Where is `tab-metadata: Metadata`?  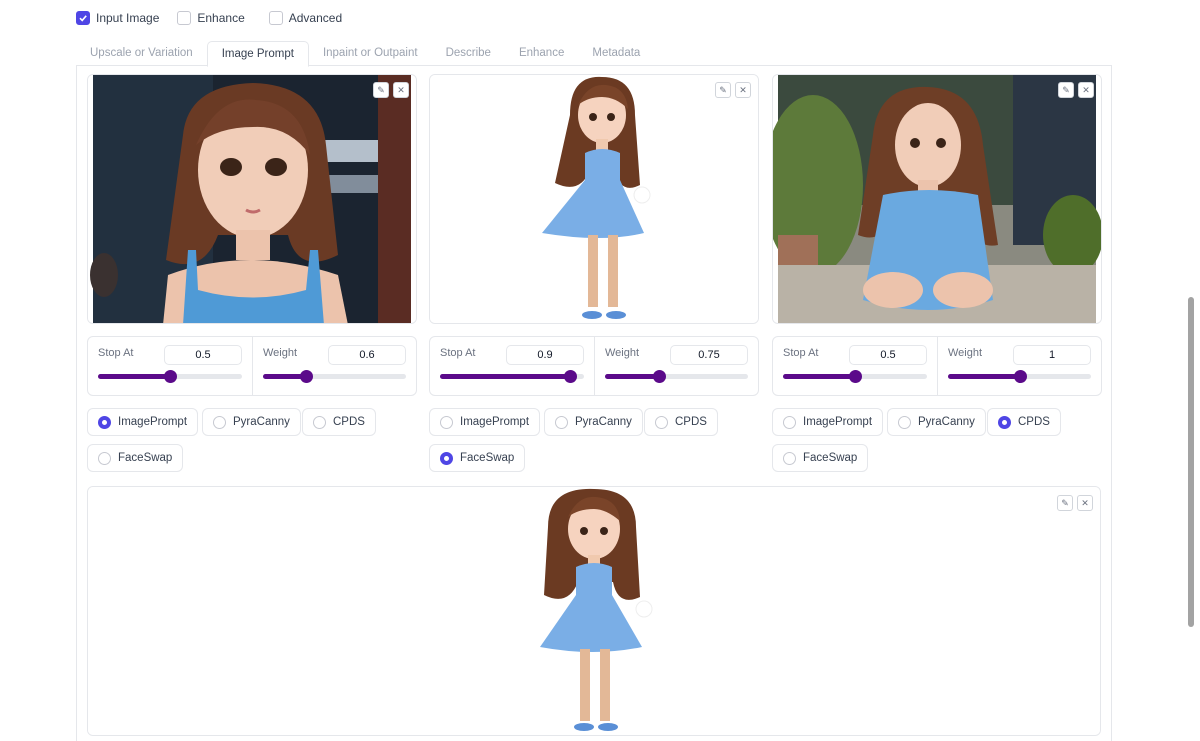 tab-metadata: Metadata is located at coordinates (616, 53).